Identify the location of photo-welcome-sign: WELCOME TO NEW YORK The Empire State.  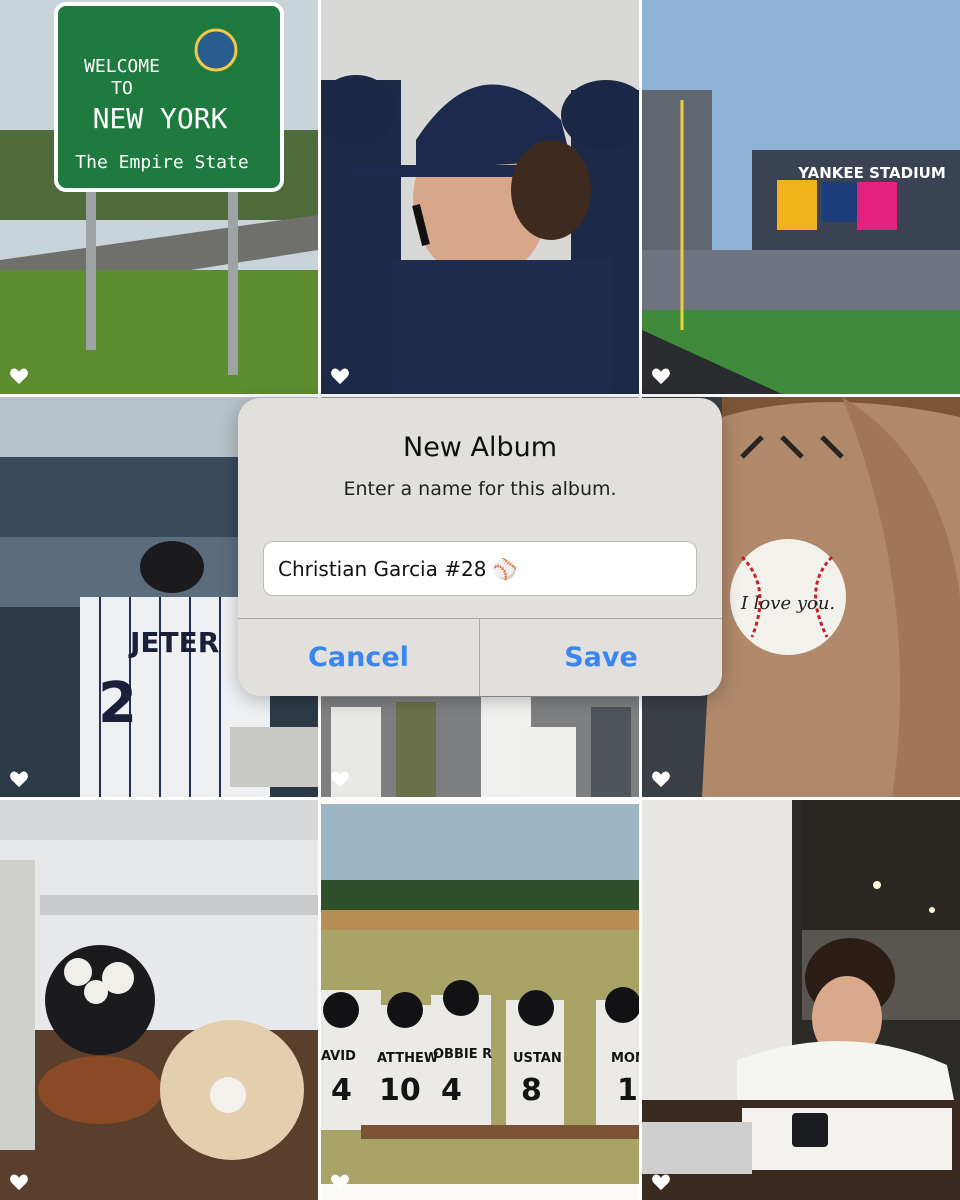
(159, 197).